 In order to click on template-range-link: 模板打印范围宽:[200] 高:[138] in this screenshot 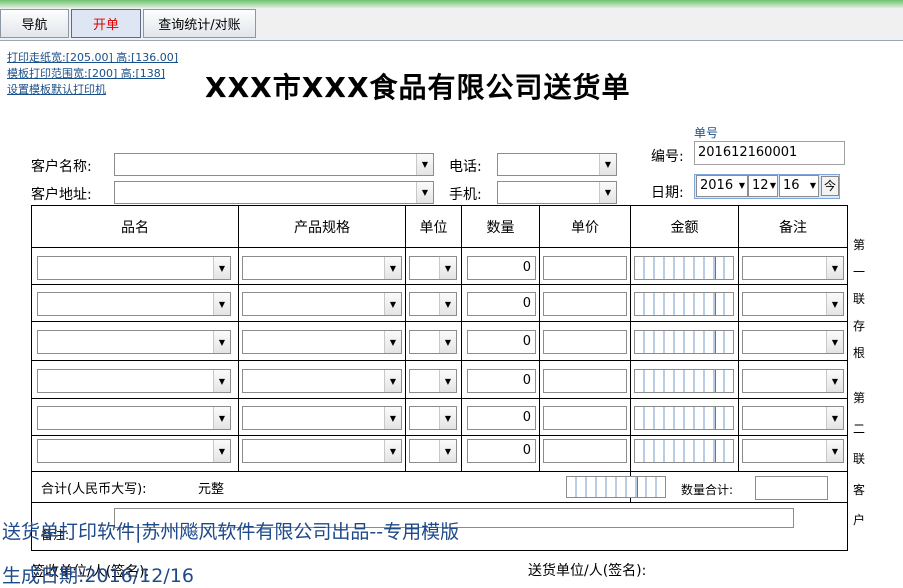, I will do `click(92, 74)`.